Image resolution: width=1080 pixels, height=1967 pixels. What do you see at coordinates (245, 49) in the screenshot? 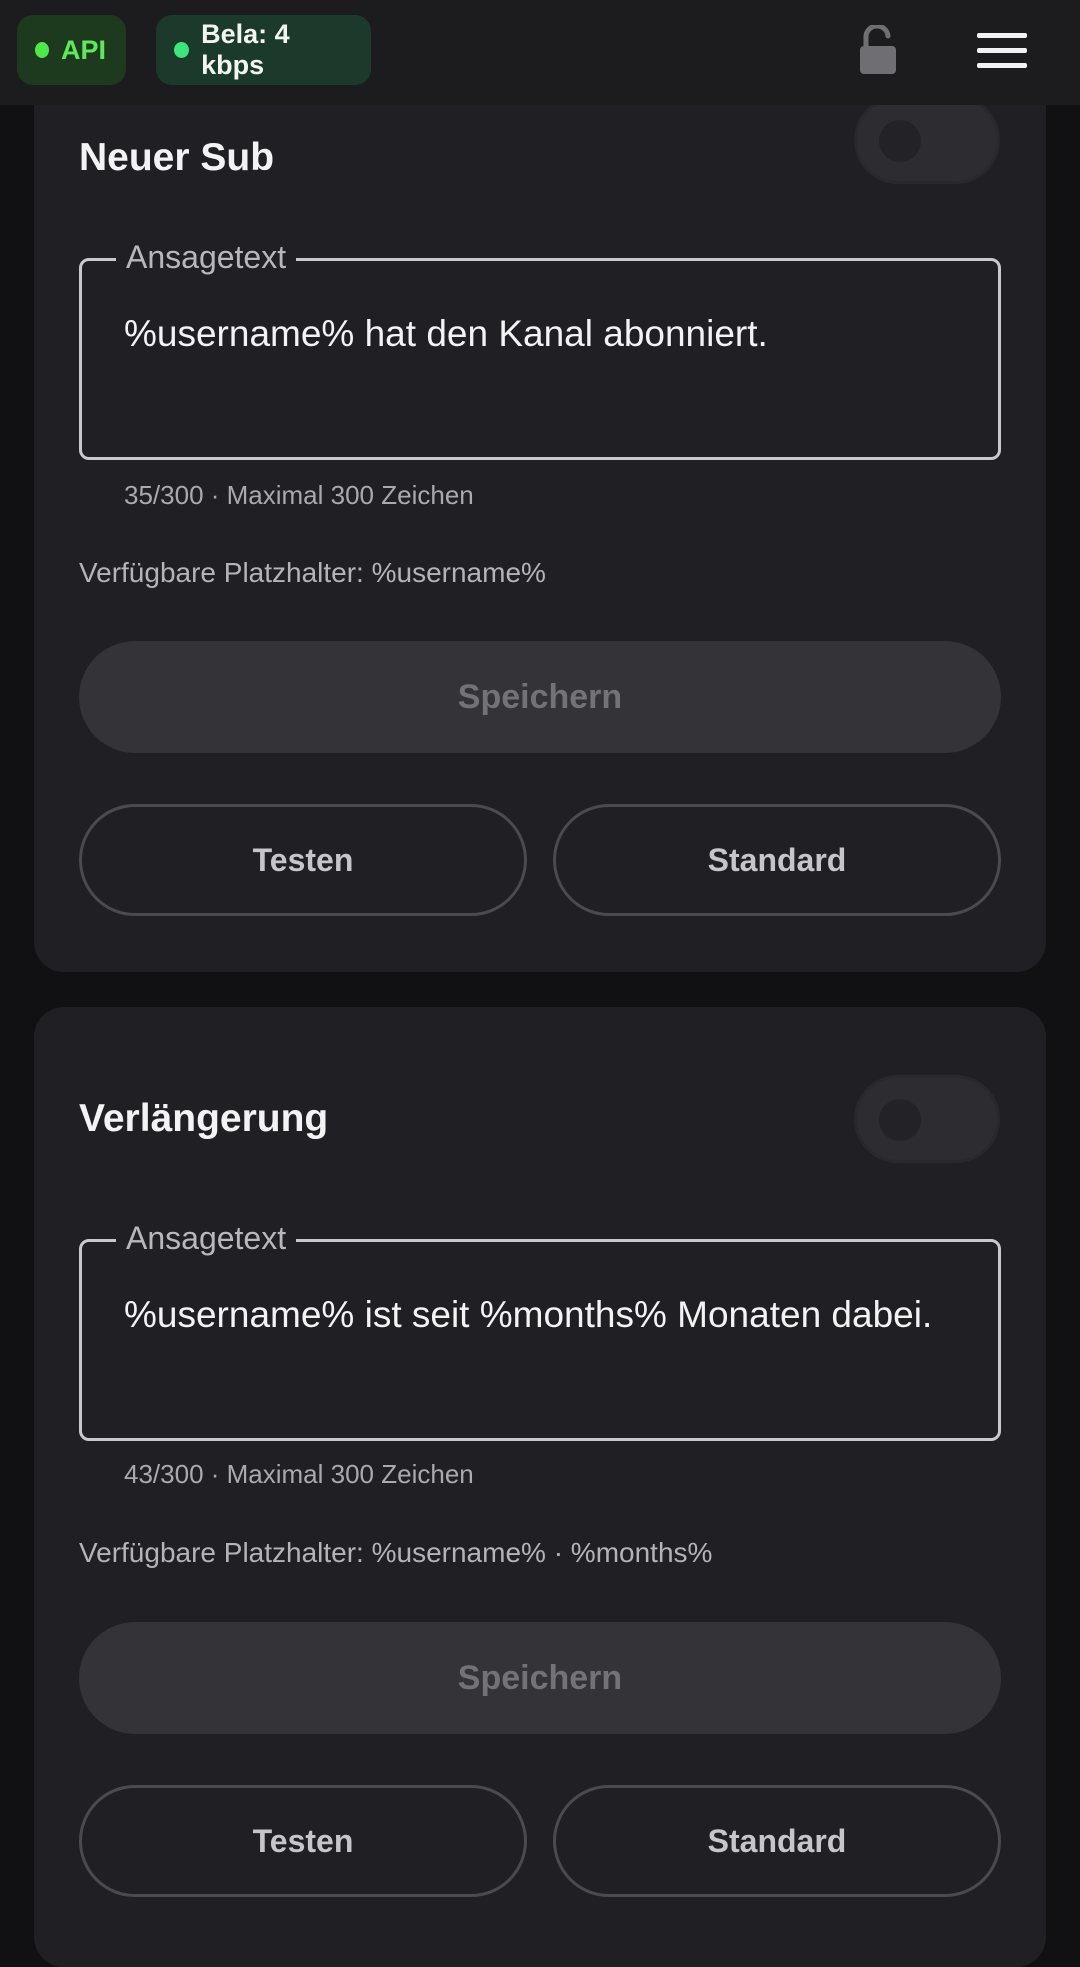
I see `bela-bitrate-label: Bela: 4 kbps` at bounding box center [245, 49].